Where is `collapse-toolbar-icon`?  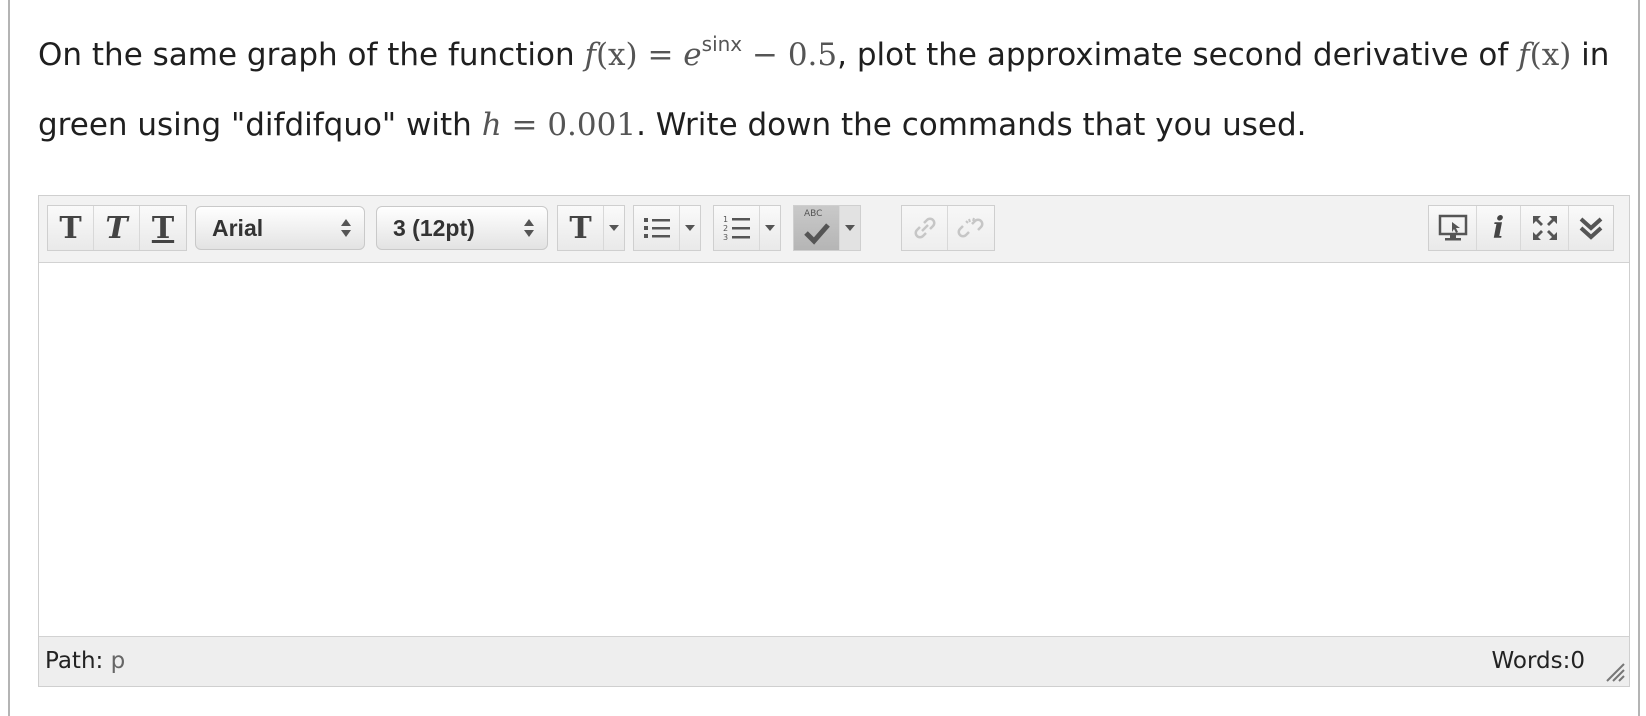 collapse-toolbar-icon is located at coordinates (1591, 228).